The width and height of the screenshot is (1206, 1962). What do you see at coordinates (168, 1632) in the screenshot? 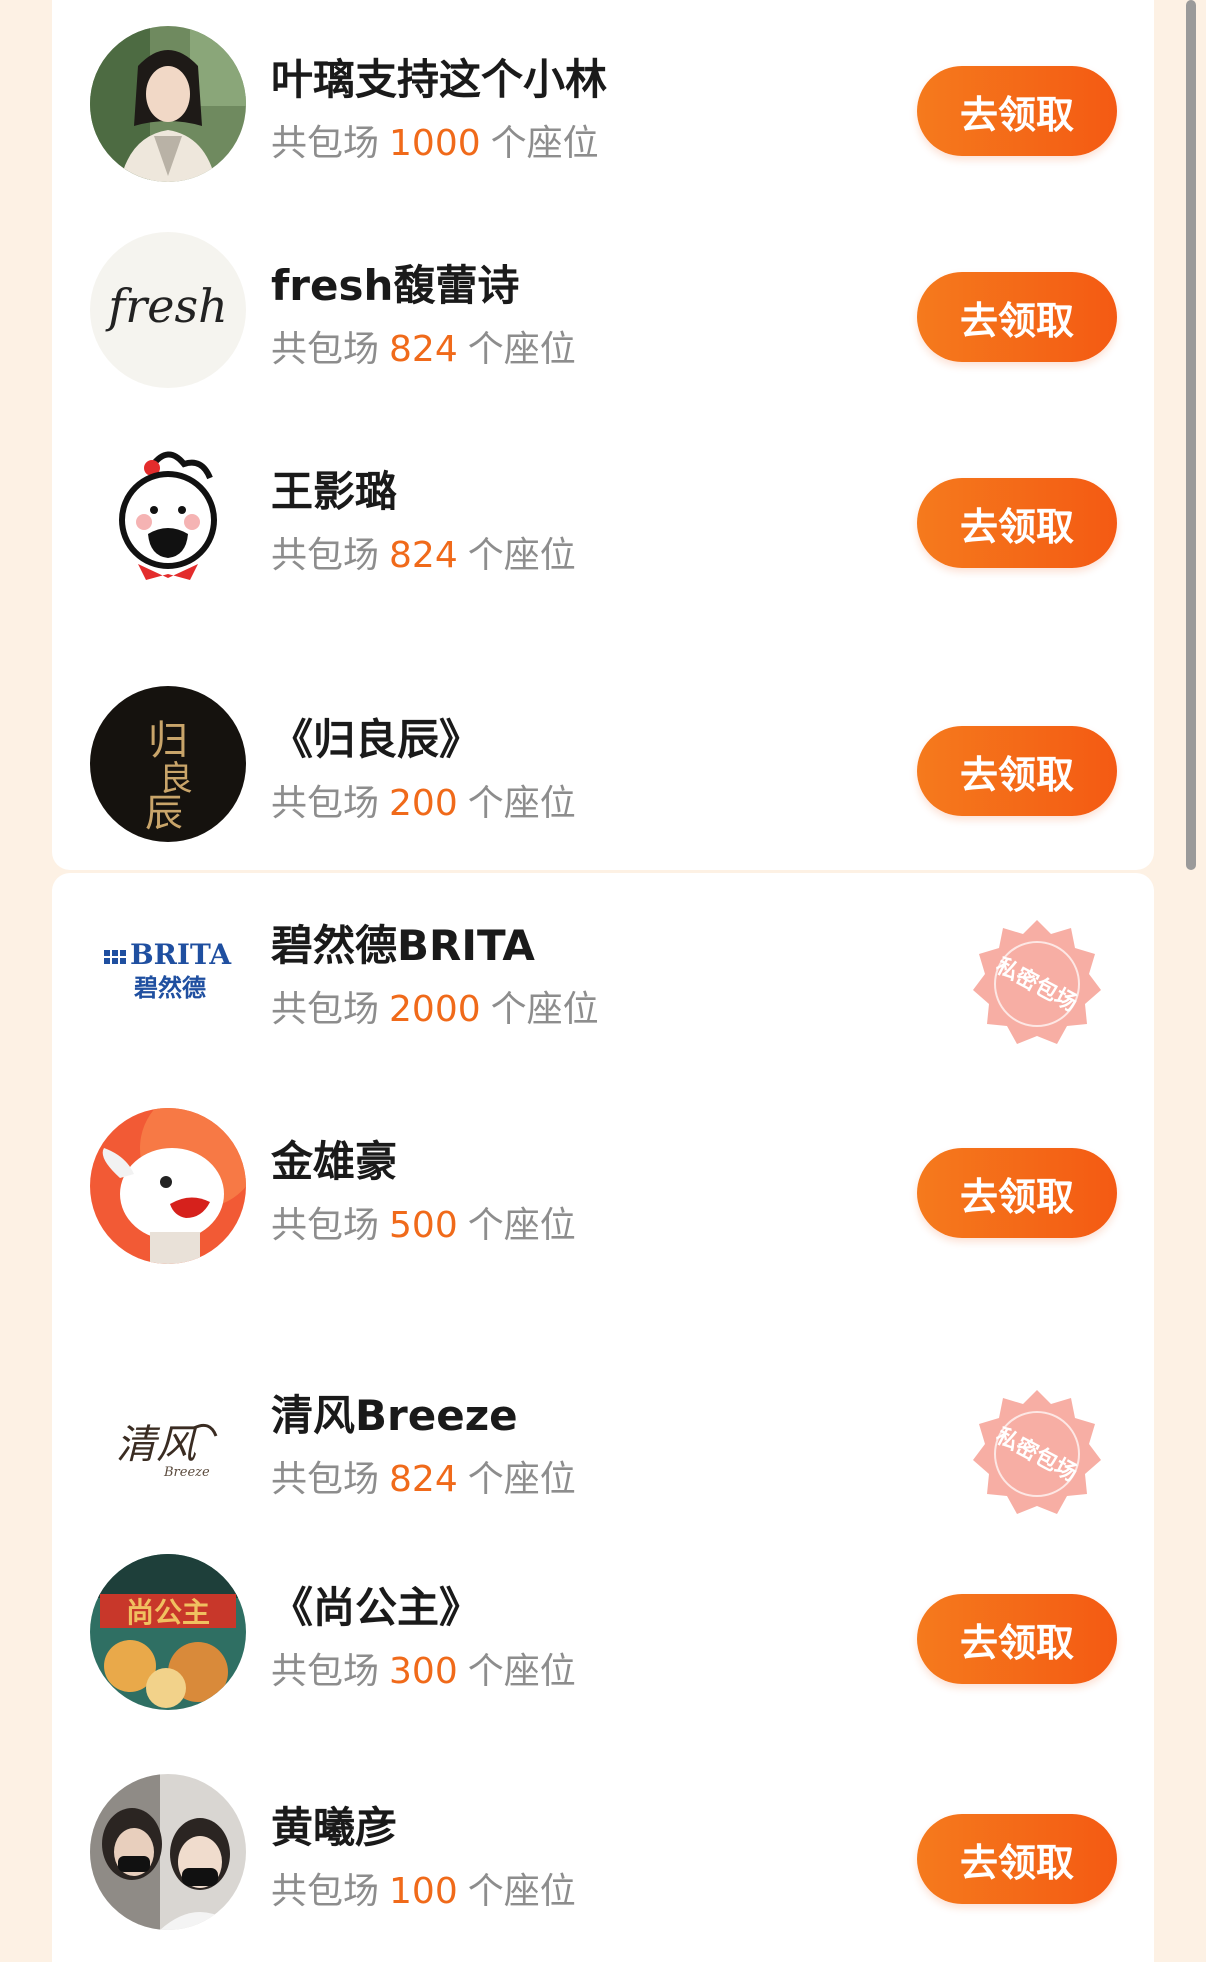
I see `avatar: 尚公主` at bounding box center [168, 1632].